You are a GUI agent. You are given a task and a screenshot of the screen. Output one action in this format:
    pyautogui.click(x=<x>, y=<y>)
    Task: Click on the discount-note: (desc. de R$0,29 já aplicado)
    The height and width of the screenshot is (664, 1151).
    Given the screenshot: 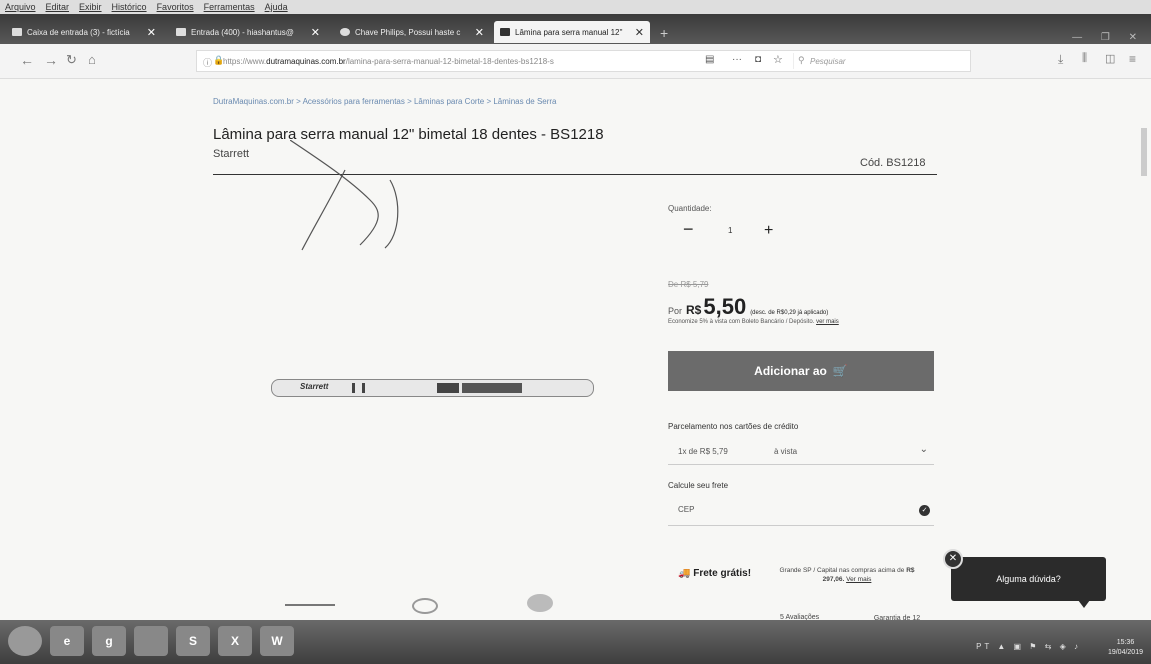 What is the action you would take?
    pyautogui.click(x=789, y=313)
    